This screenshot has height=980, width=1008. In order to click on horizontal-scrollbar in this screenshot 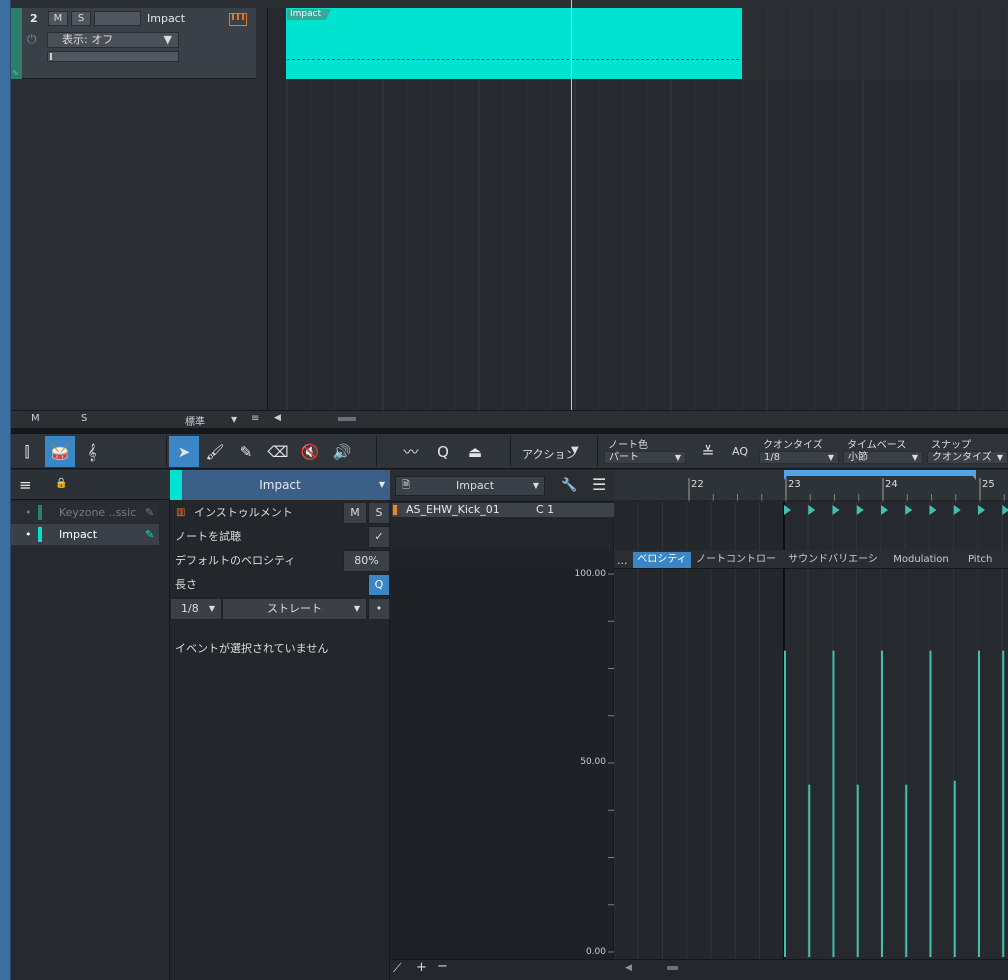, I will do `click(347, 419)`.